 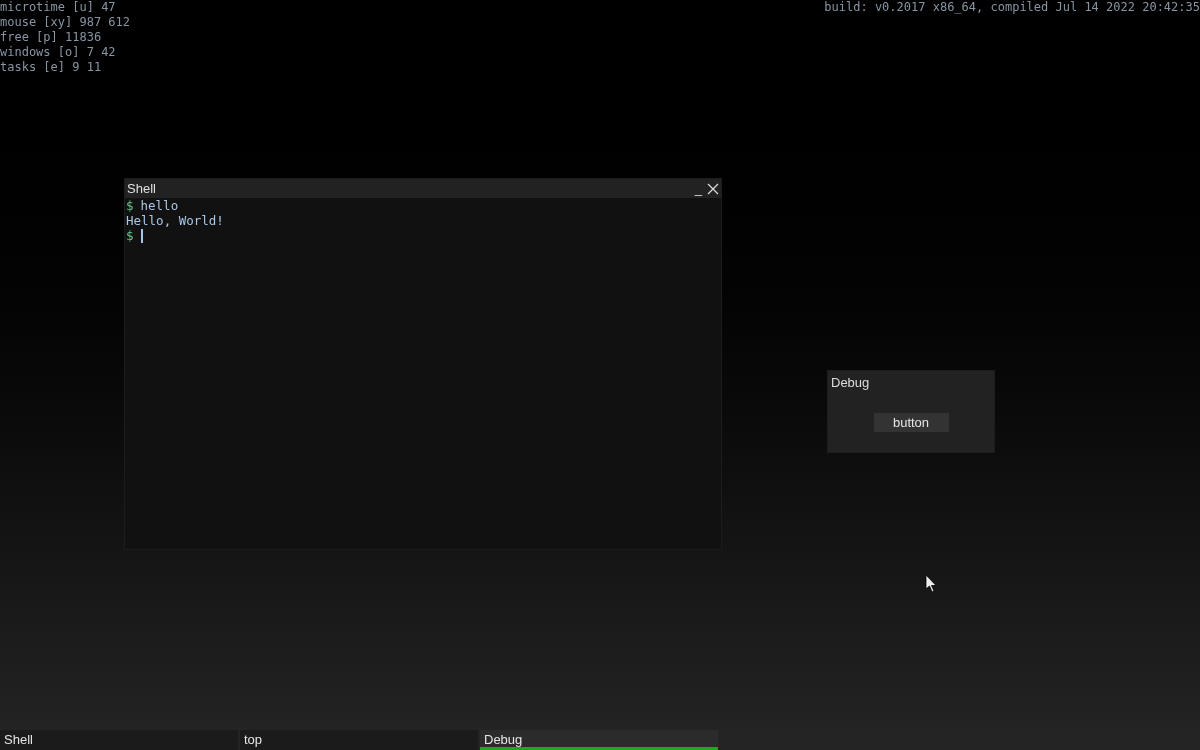 I want to click on minimize-button: _, so click(x=698, y=188).